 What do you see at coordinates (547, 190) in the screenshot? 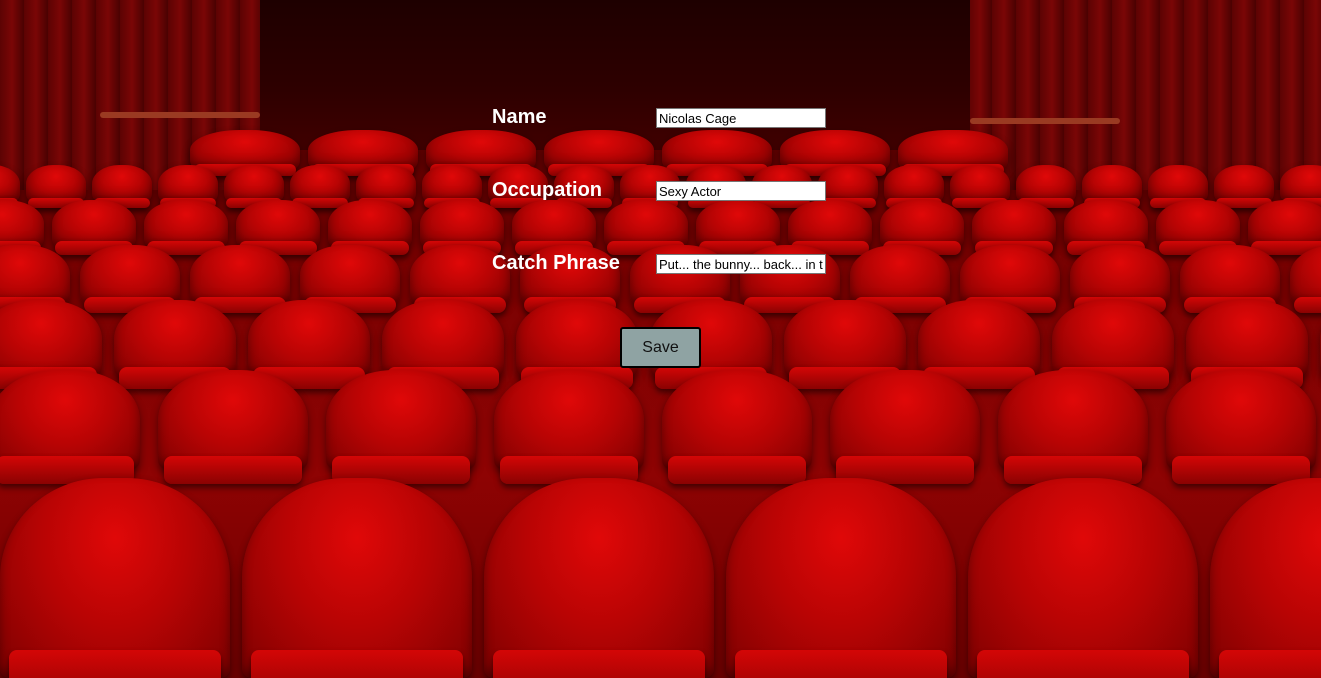
I see `occupation-label: Occupation` at bounding box center [547, 190].